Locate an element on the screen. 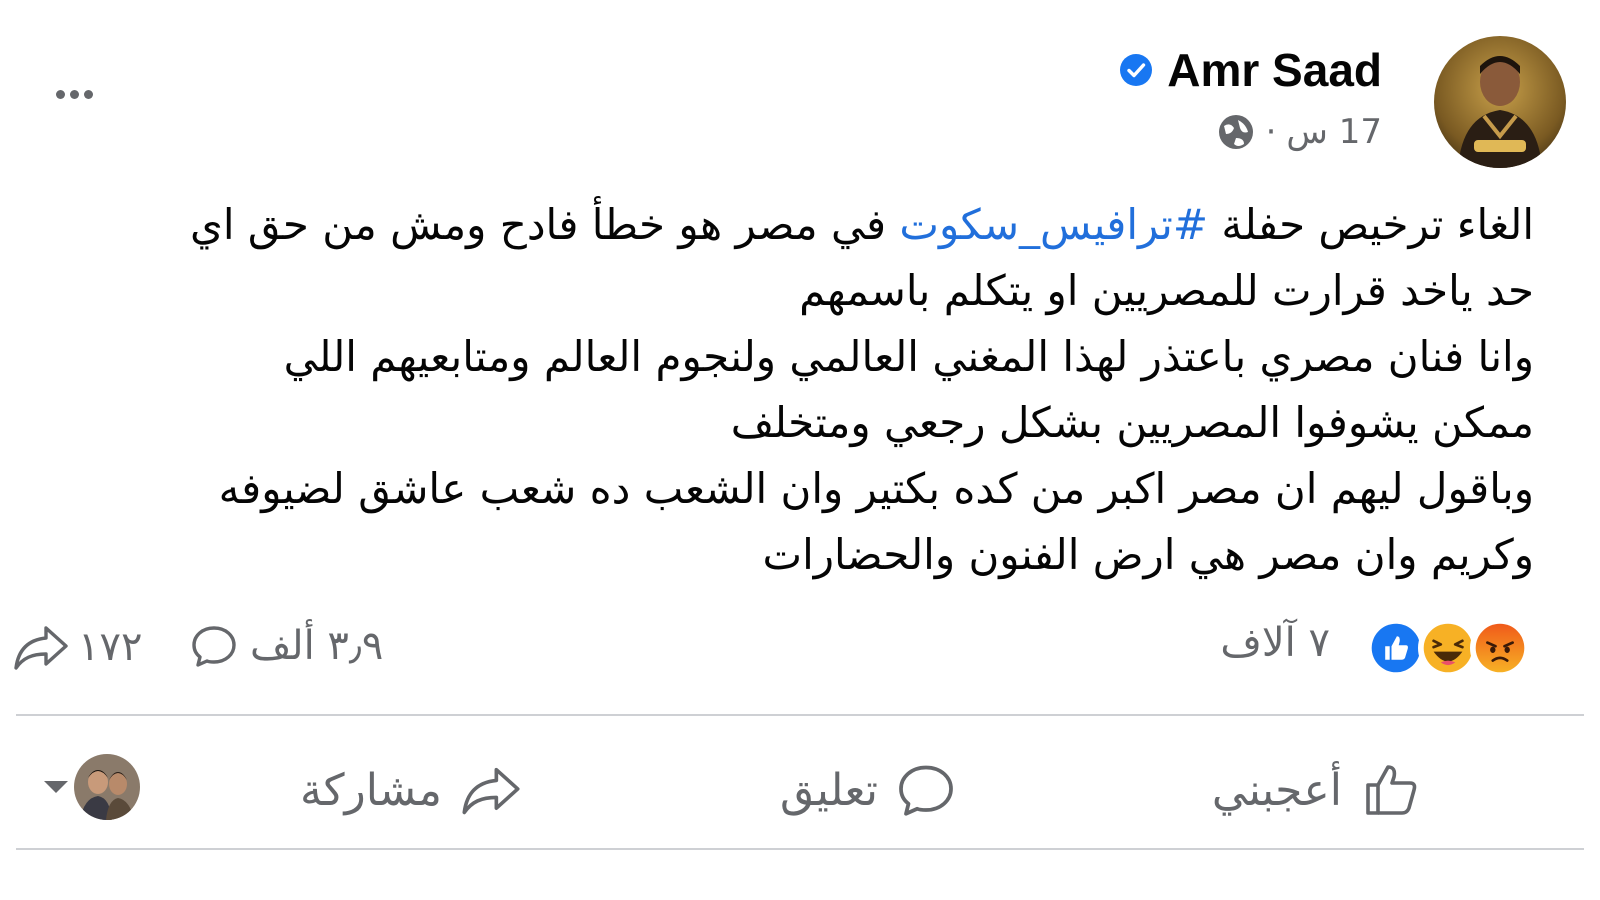 Image resolution: width=1600 pixels, height=900 pixels. post-body-line: ممكن يشوفوا المصريين بشكل رجعي ومتخلف is located at coordinates (1132, 422).